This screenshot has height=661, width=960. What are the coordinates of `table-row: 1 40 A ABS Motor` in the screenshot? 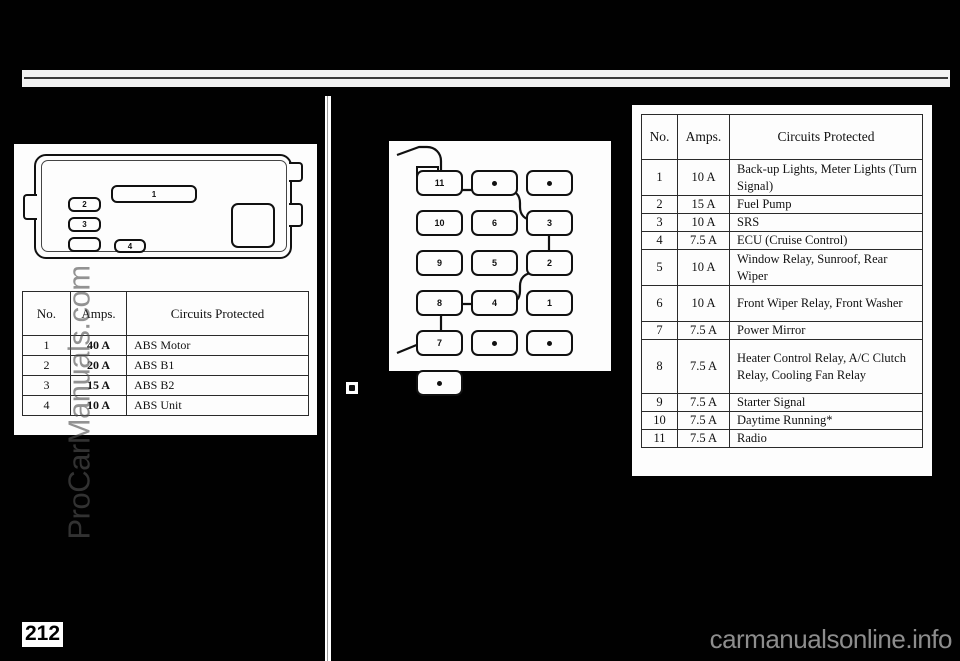 It's located at (165, 345).